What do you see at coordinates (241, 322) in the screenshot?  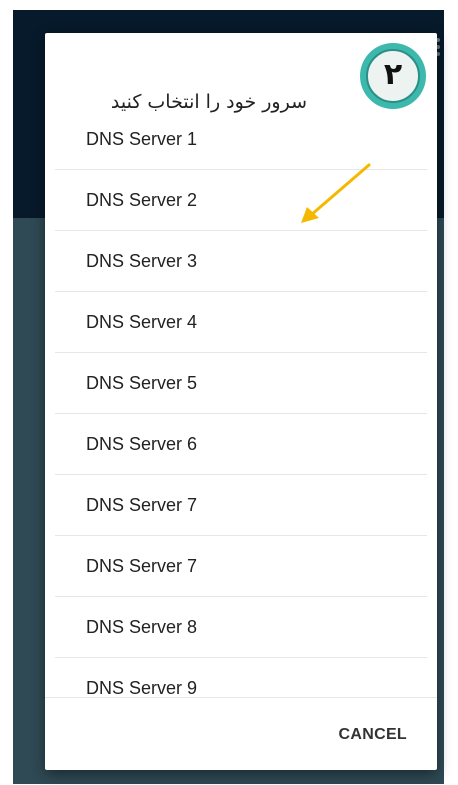 I see `server-item-4: DNS Server 4` at bounding box center [241, 322].